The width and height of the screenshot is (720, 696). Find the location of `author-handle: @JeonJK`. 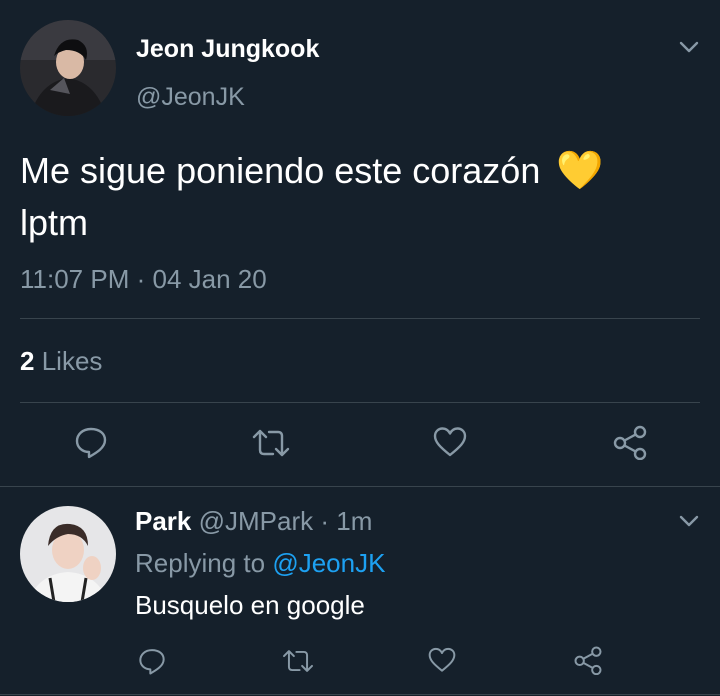

author-handle: @JeonJK is located at coordinates (190, 97).